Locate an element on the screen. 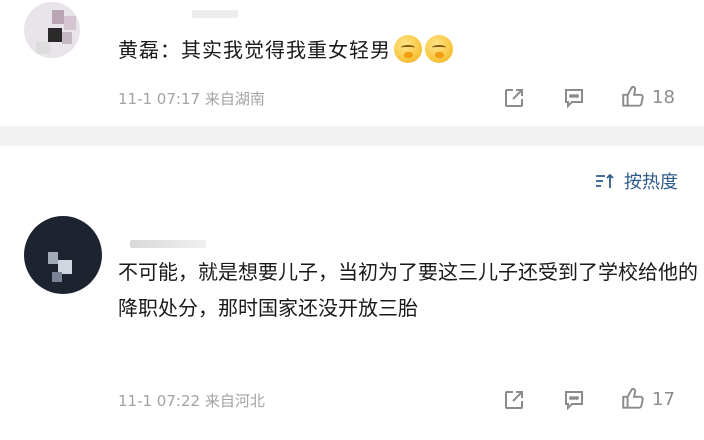 The height and width of the screenshot is (440, 704). sort-icon is located at coordinates (605, 180).